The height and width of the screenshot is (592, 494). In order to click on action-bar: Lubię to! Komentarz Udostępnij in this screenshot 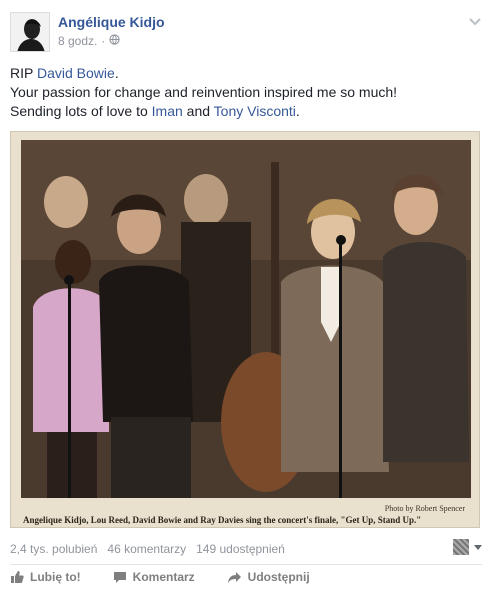, I will do `click(176, 577)`.